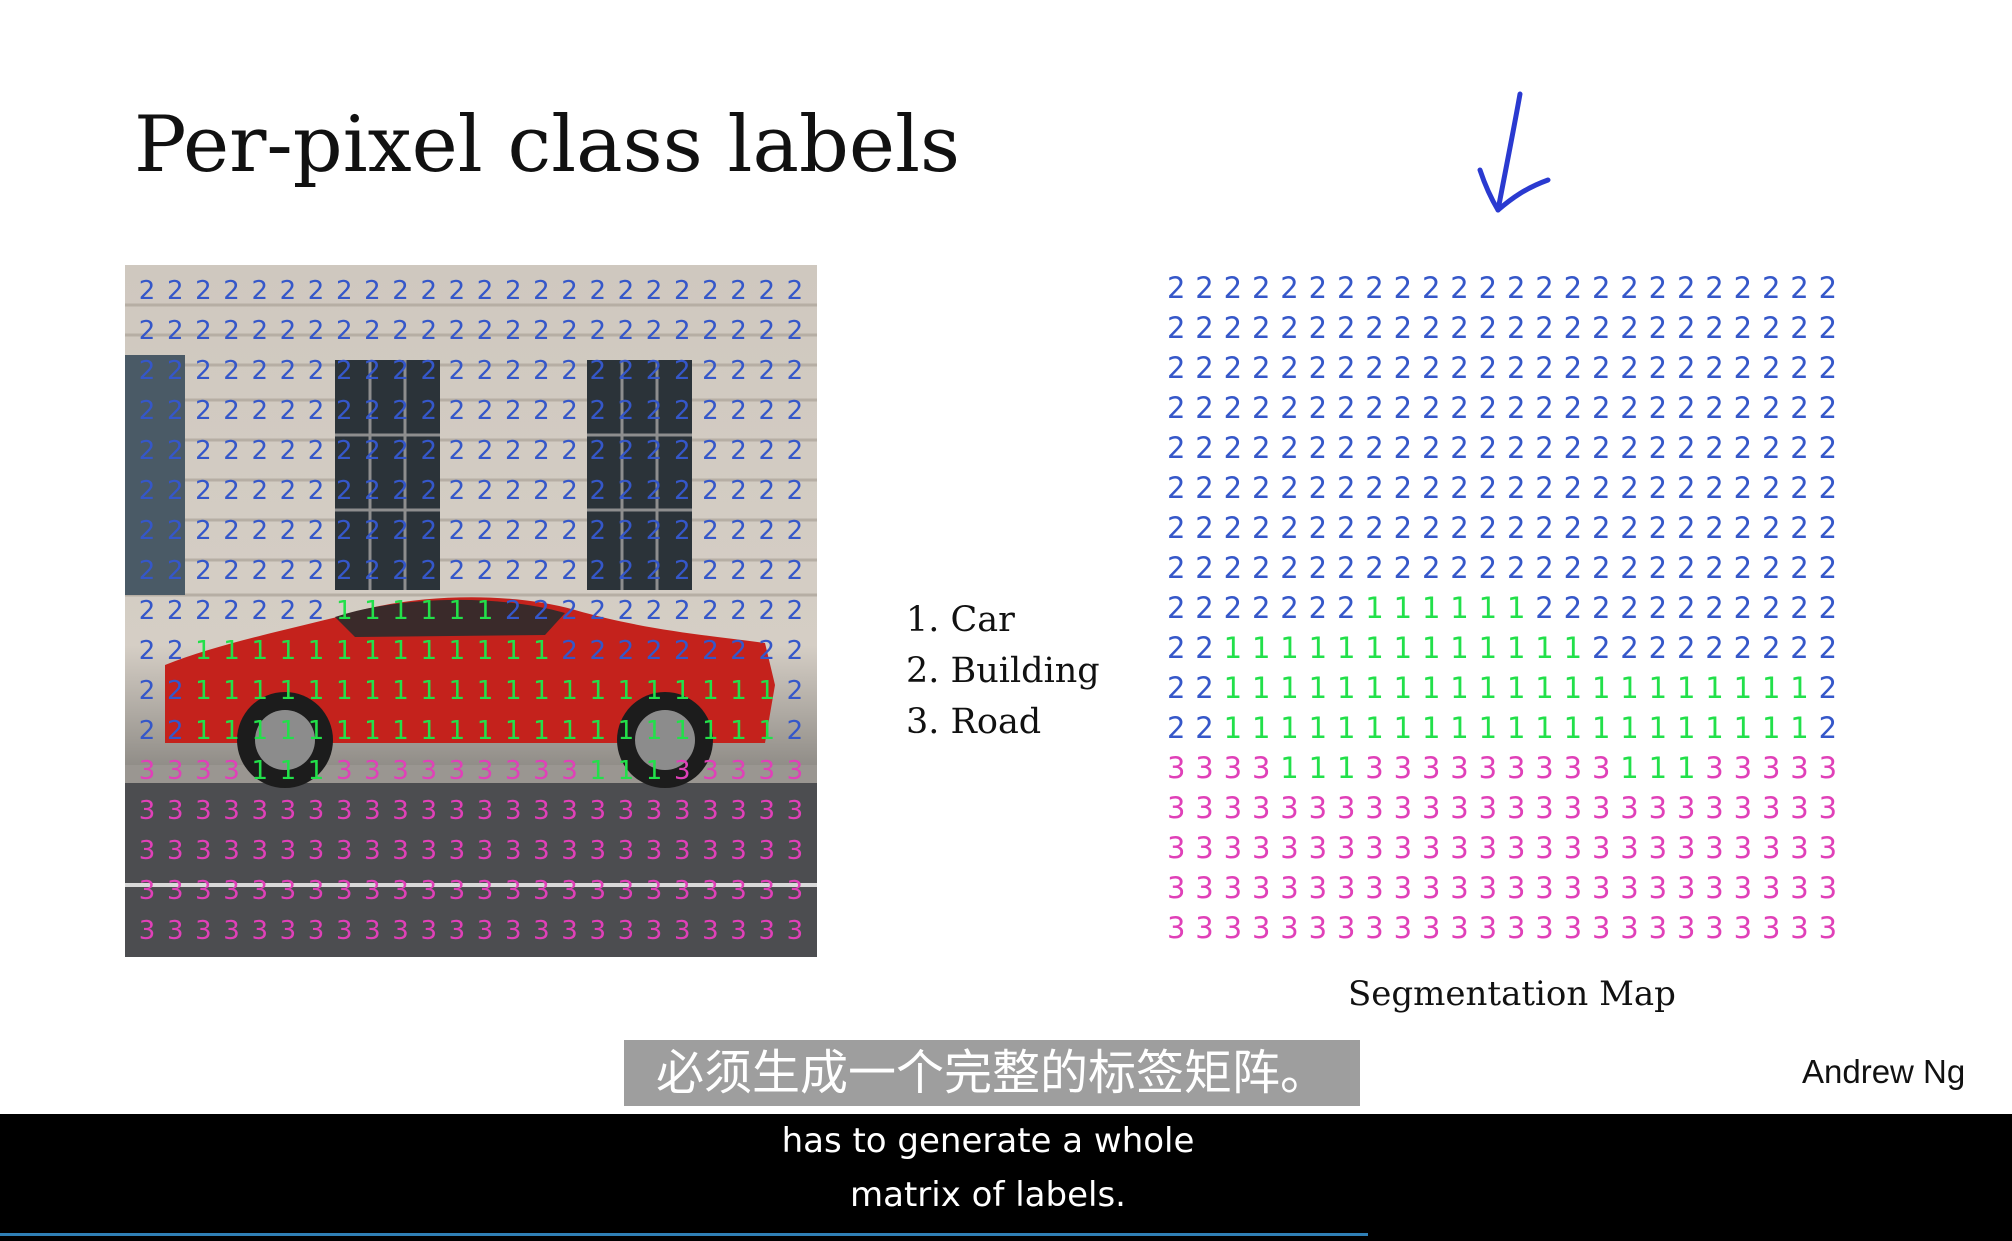 This screenshot has width=2012, height=1241. Describe the element at coordinates (547, 145) in the screenshot. I see `slide-title: Per-pixel class labels` at that location.